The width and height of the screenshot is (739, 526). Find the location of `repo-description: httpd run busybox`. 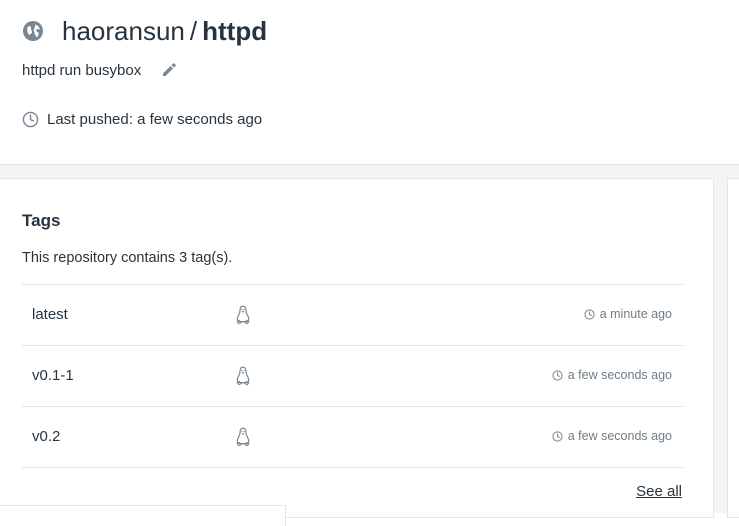

repo-description: httpd run busybox is located at coordinates (82, 70).